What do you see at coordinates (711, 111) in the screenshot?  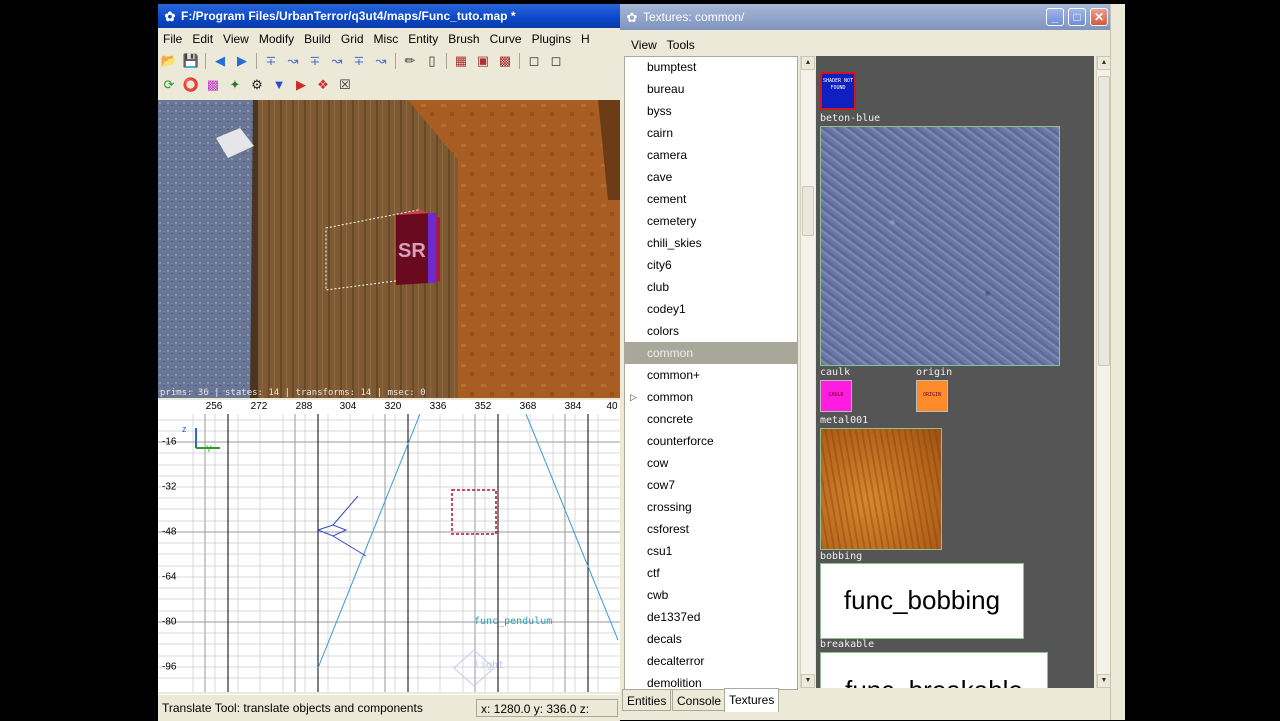 I see `folder-list-item: byss` at bounding box center [711, 111].